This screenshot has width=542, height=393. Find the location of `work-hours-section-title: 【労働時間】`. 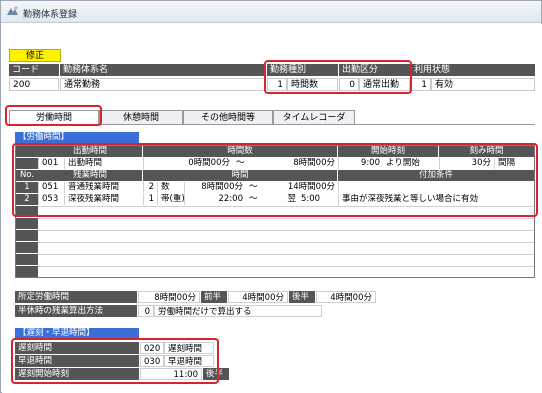

work-hours-section-title: 【労働時間】 is located at coordinates (77, 137).